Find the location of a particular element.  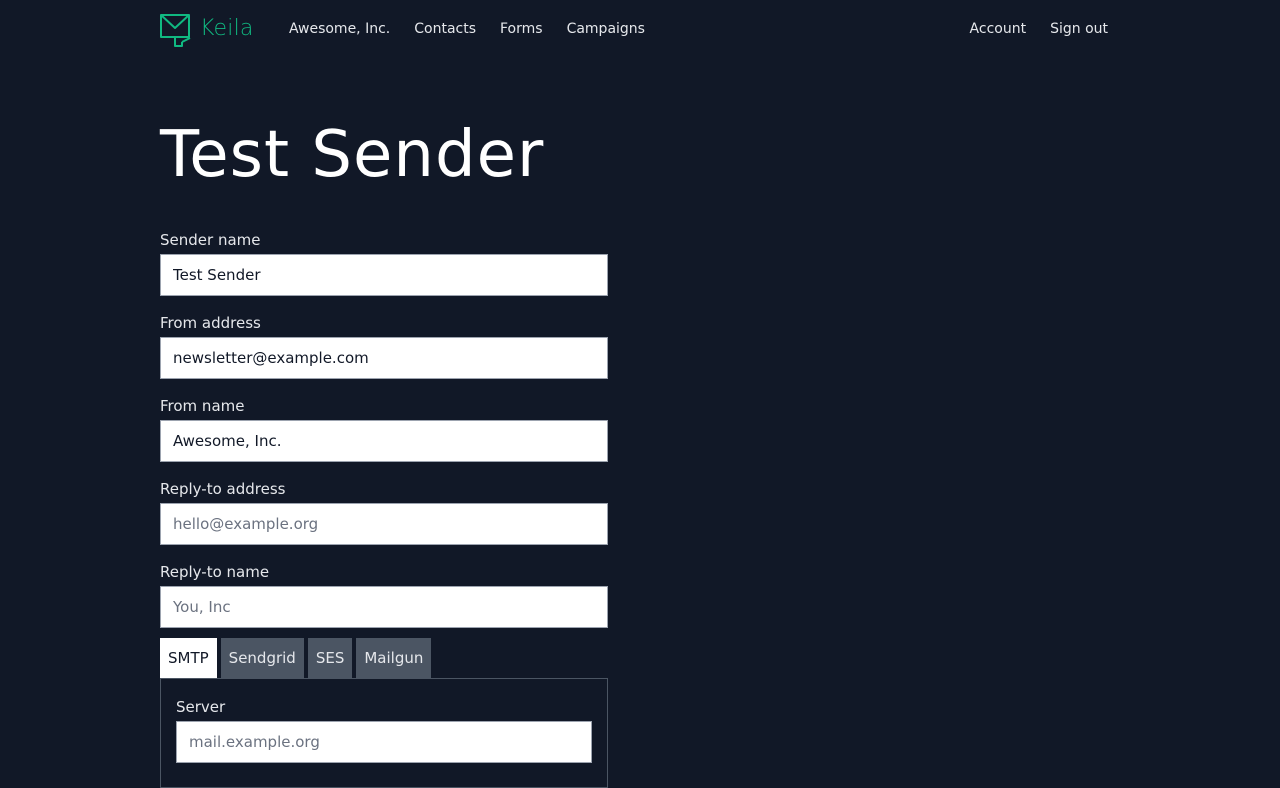

main-nav-links: Awesome, Inc. Contacts Forms Campaigns is located at coordinates (479, 29).